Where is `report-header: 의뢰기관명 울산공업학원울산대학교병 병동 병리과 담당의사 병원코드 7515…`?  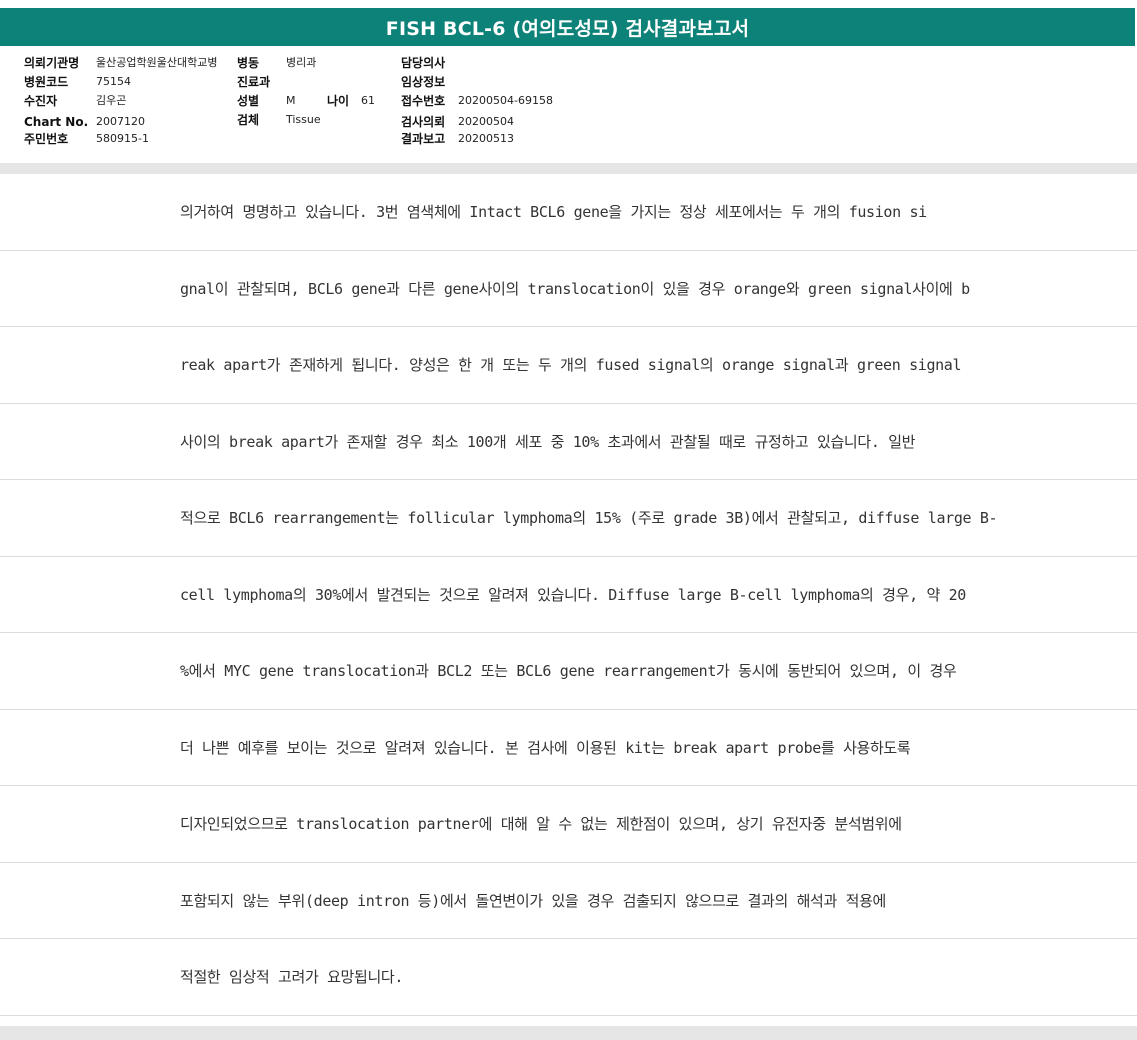
report-header: 의뢰기관명 울산공업학원울산대학교병 병동 병리과 담당의사 병원코드 7515… is located at coordinates (568, 105).